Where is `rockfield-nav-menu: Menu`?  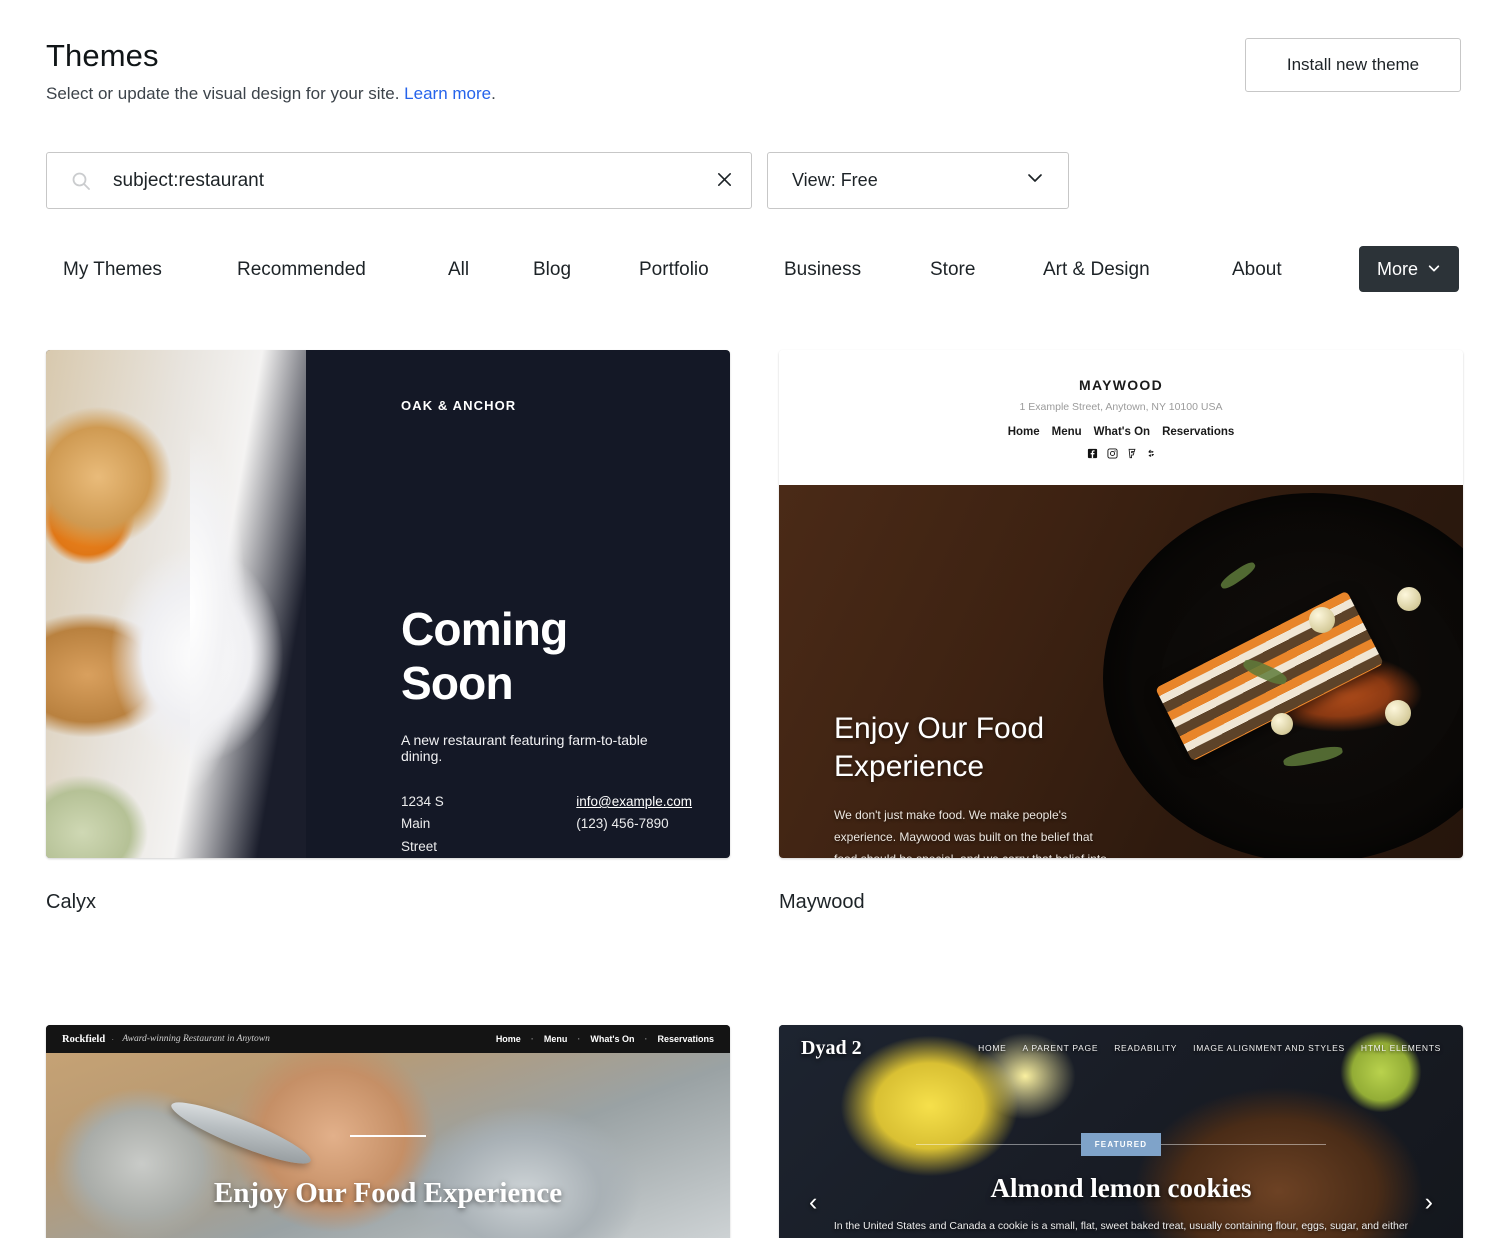
rockfield-nav-menu: Menu is located at coordinates (556, 1039).